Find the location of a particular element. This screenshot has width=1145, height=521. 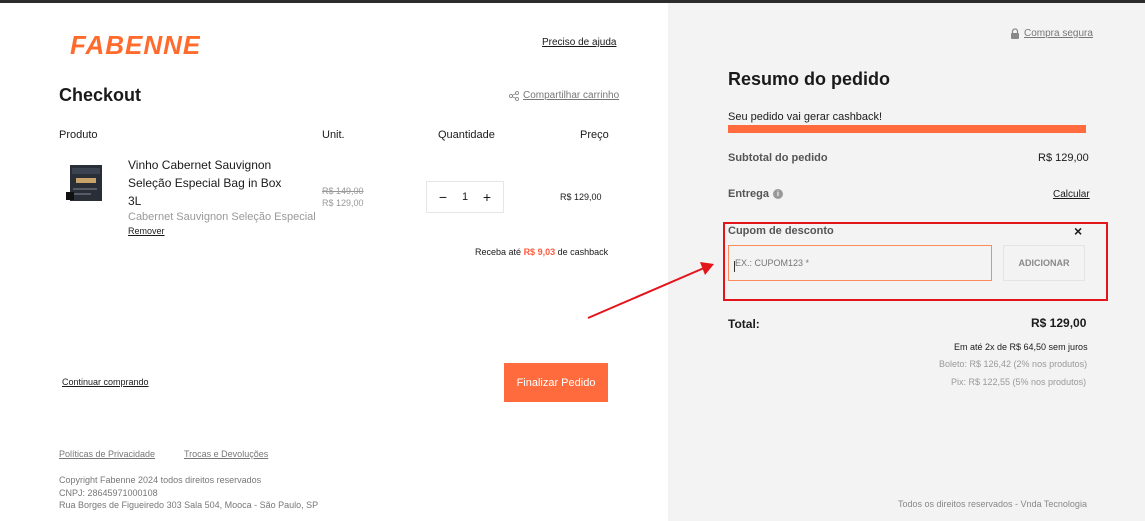

item-total-price: R$ 129,00 is located at coordinates (581, 197).